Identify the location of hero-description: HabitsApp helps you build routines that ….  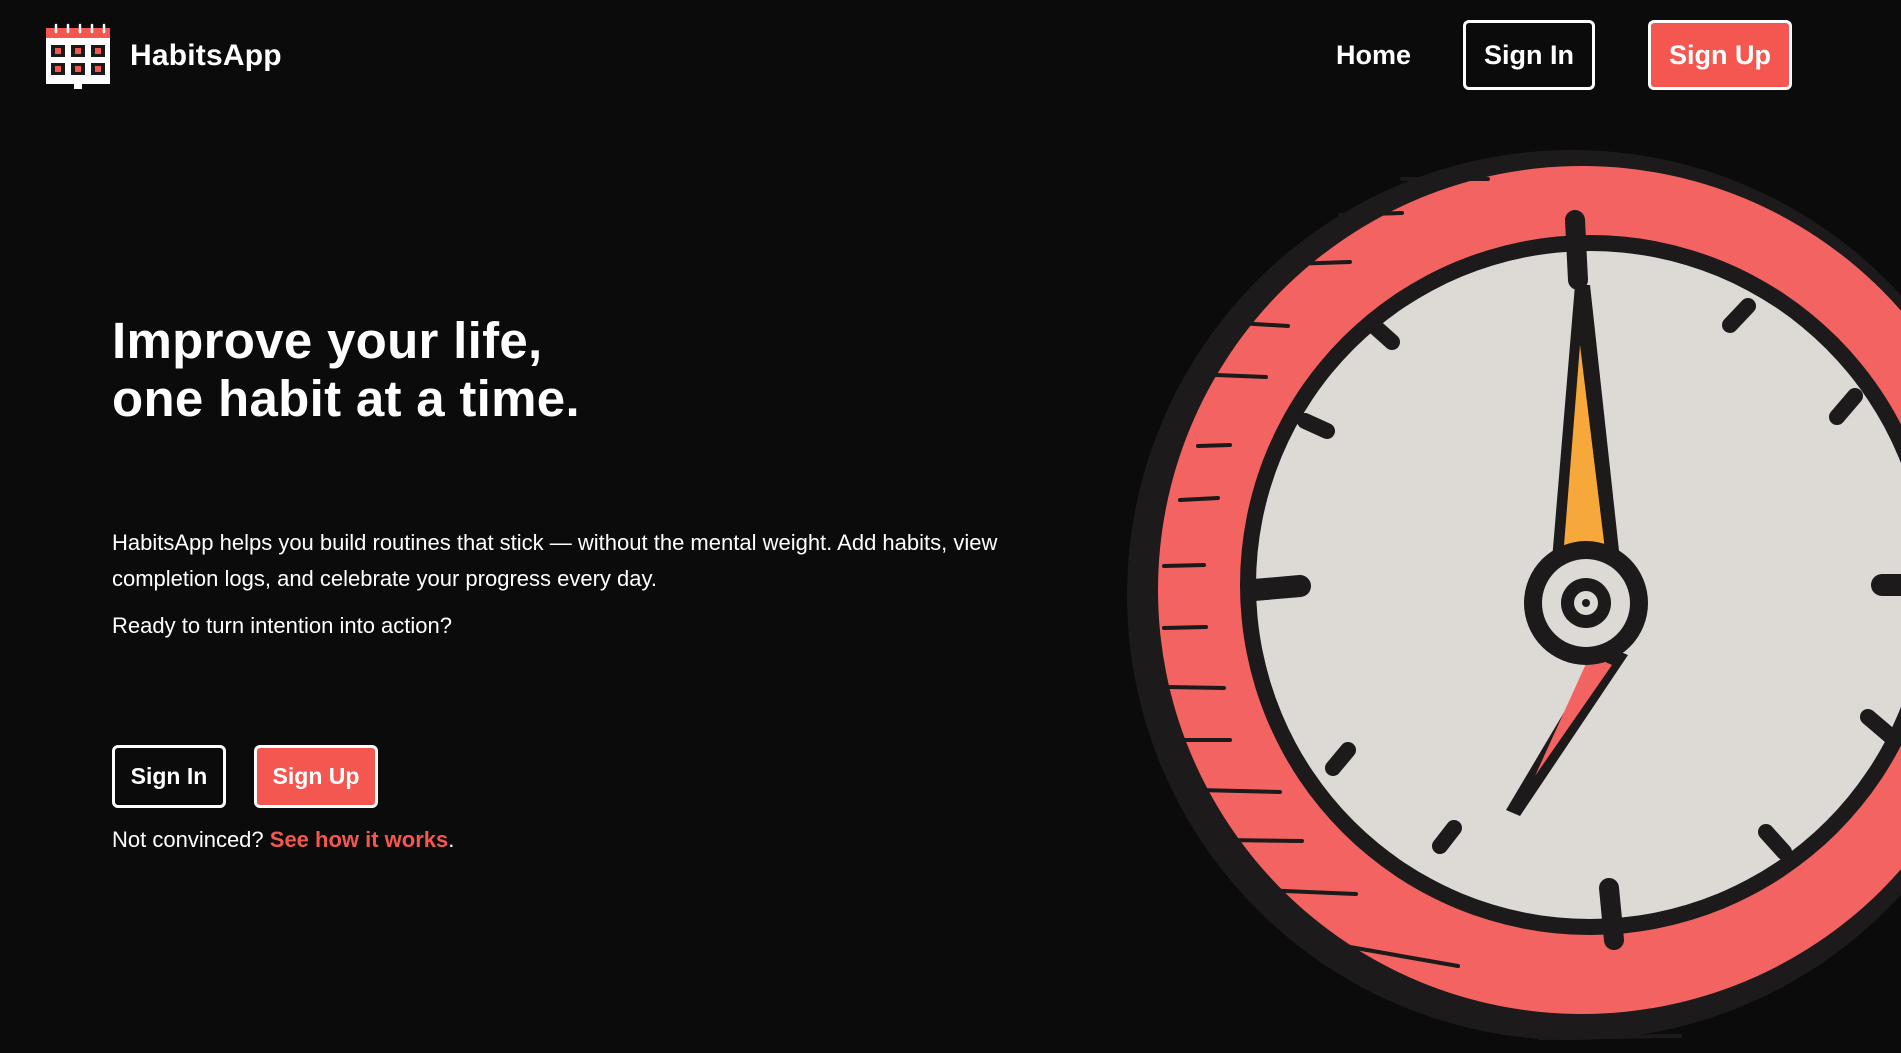
(555, 560).